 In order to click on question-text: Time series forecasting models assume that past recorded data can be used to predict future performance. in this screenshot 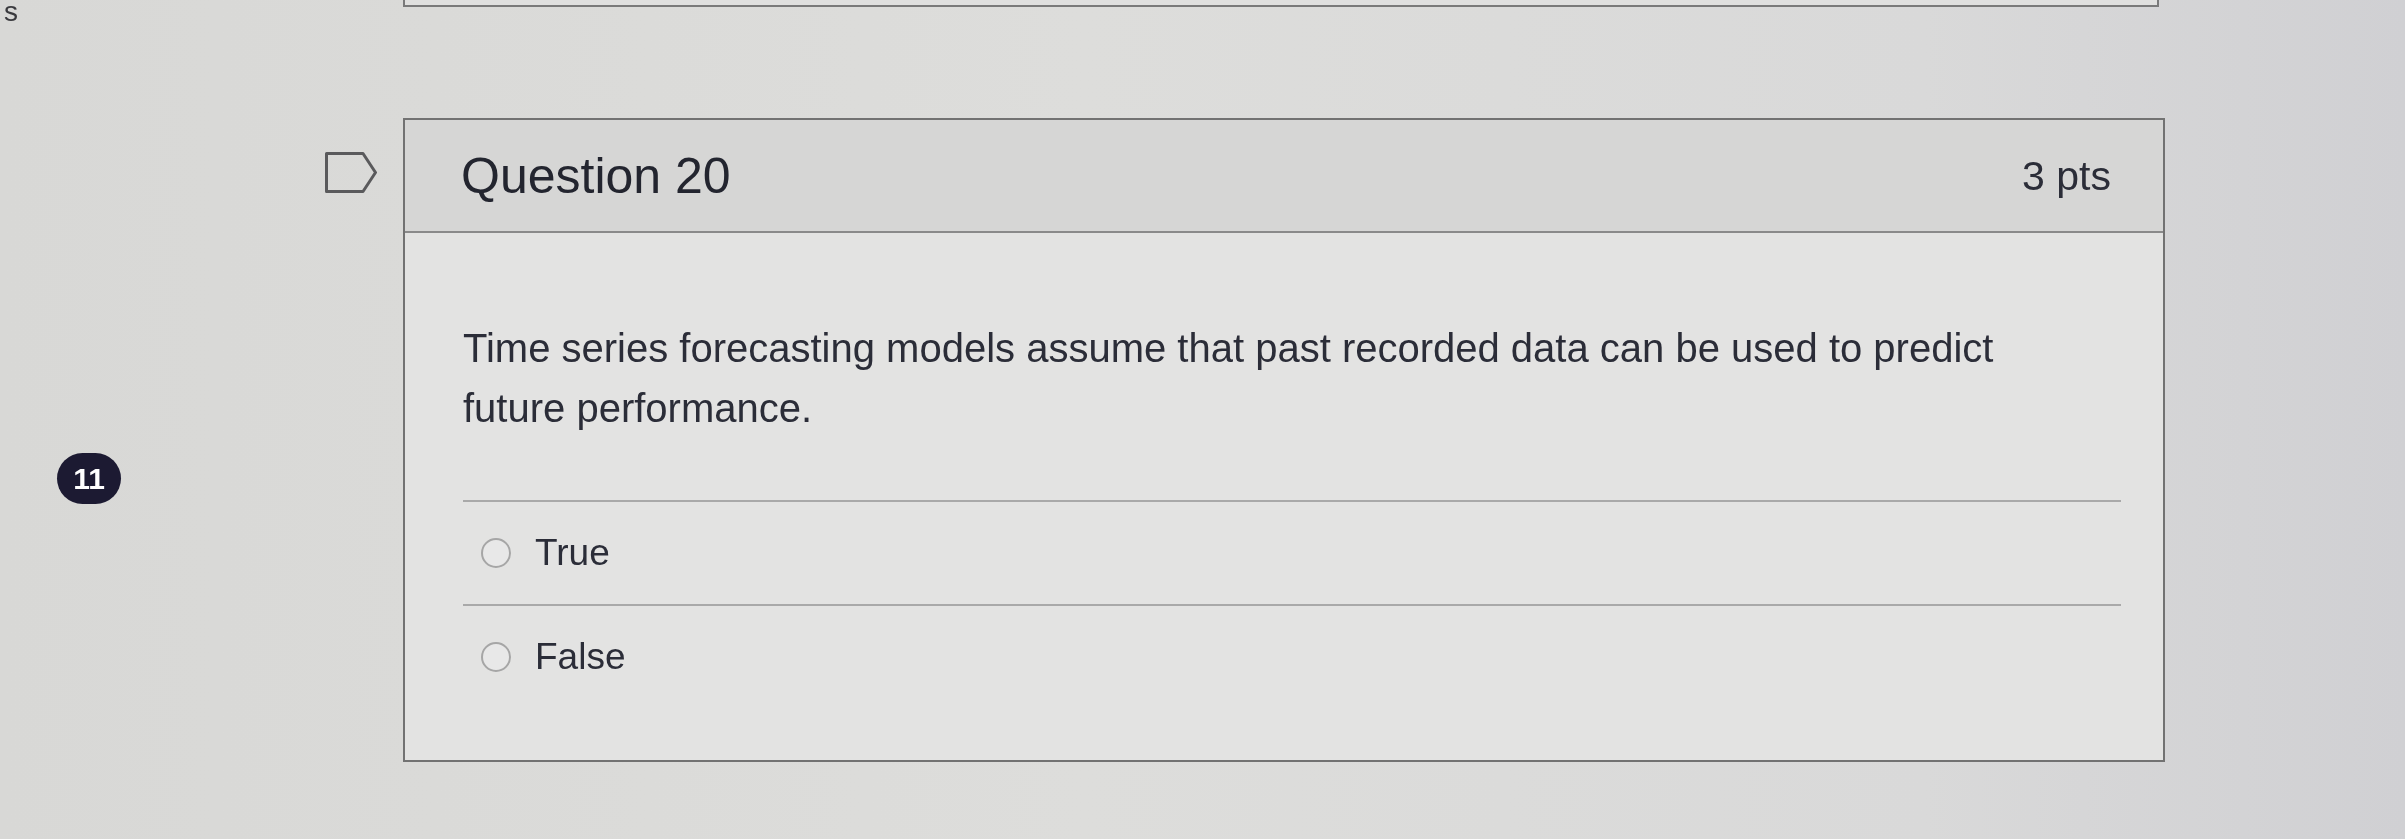, I will do `click(1229, 378)`.